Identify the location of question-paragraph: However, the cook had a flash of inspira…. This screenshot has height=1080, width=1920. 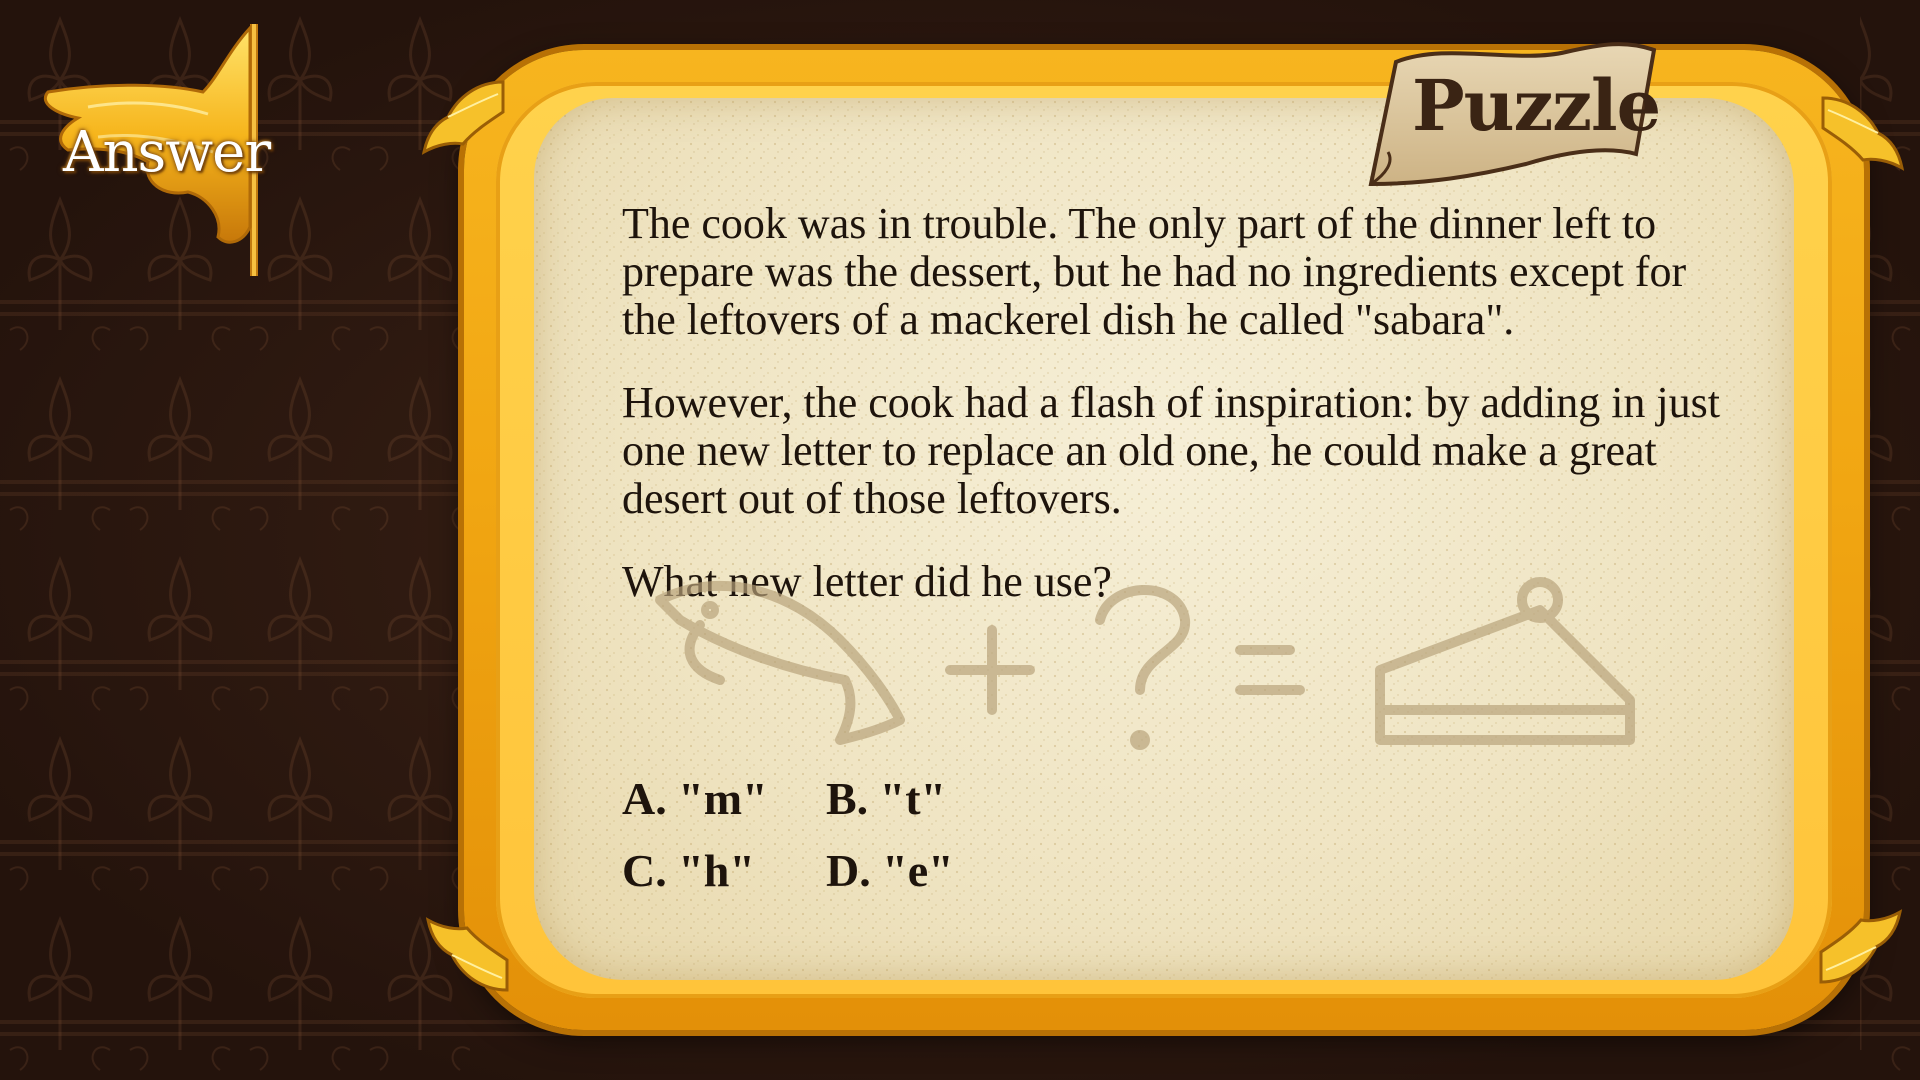
(1171, 450).